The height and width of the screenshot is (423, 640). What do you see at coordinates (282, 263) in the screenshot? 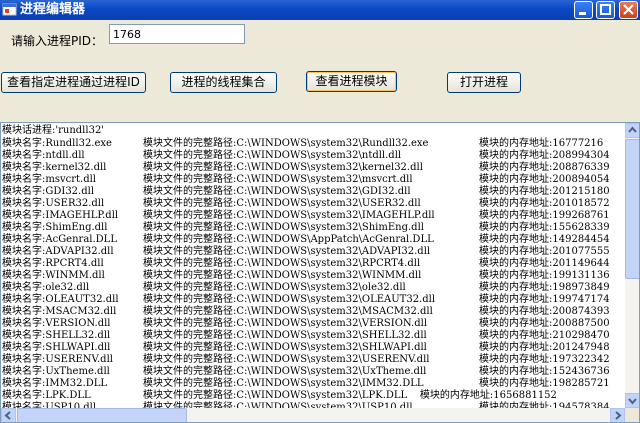
I see `module-path: 模块文件的完整路径:C:\WINDOWS\system32\RPCRT4.dll` at bounding box center [282, 263].